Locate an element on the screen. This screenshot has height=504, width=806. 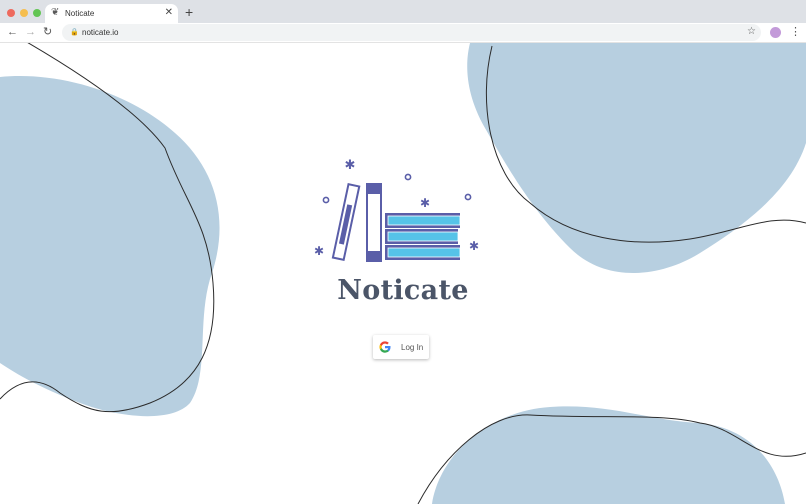
url-text: noticate.io is located at coordinates (100, 32).